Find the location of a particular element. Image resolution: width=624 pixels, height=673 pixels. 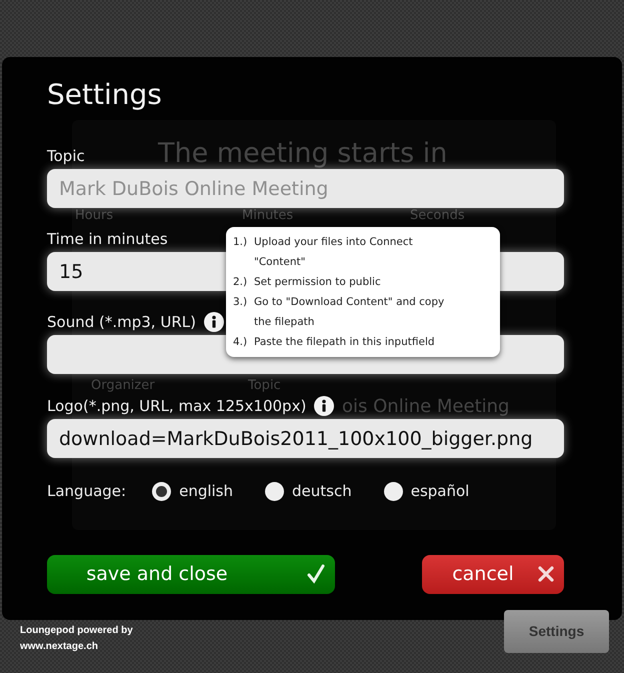

radio-label: español is located at coordinates (440, 491).